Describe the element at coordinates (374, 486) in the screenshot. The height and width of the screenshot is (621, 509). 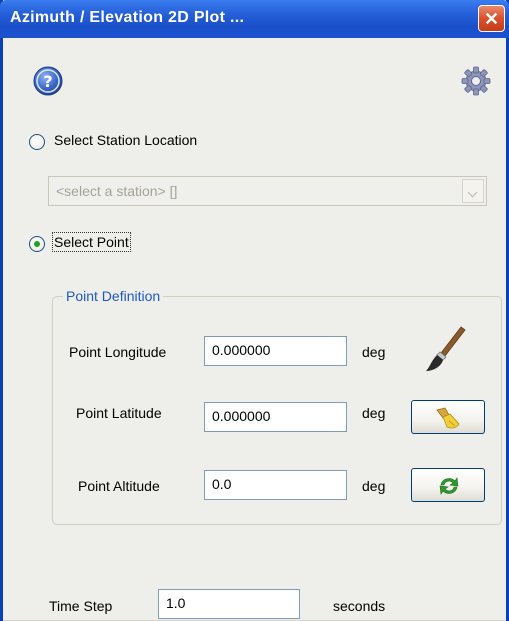
I see `altitude-unit: deg` at that location.